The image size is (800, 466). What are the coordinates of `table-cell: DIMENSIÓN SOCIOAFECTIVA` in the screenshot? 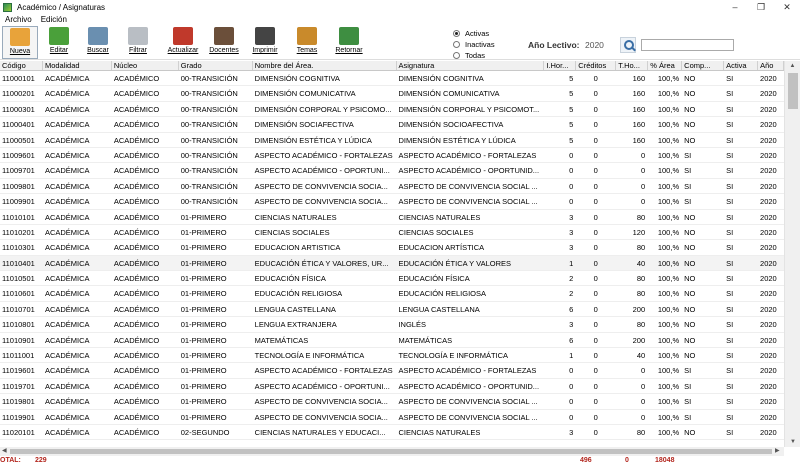 It's located at (451, 125).